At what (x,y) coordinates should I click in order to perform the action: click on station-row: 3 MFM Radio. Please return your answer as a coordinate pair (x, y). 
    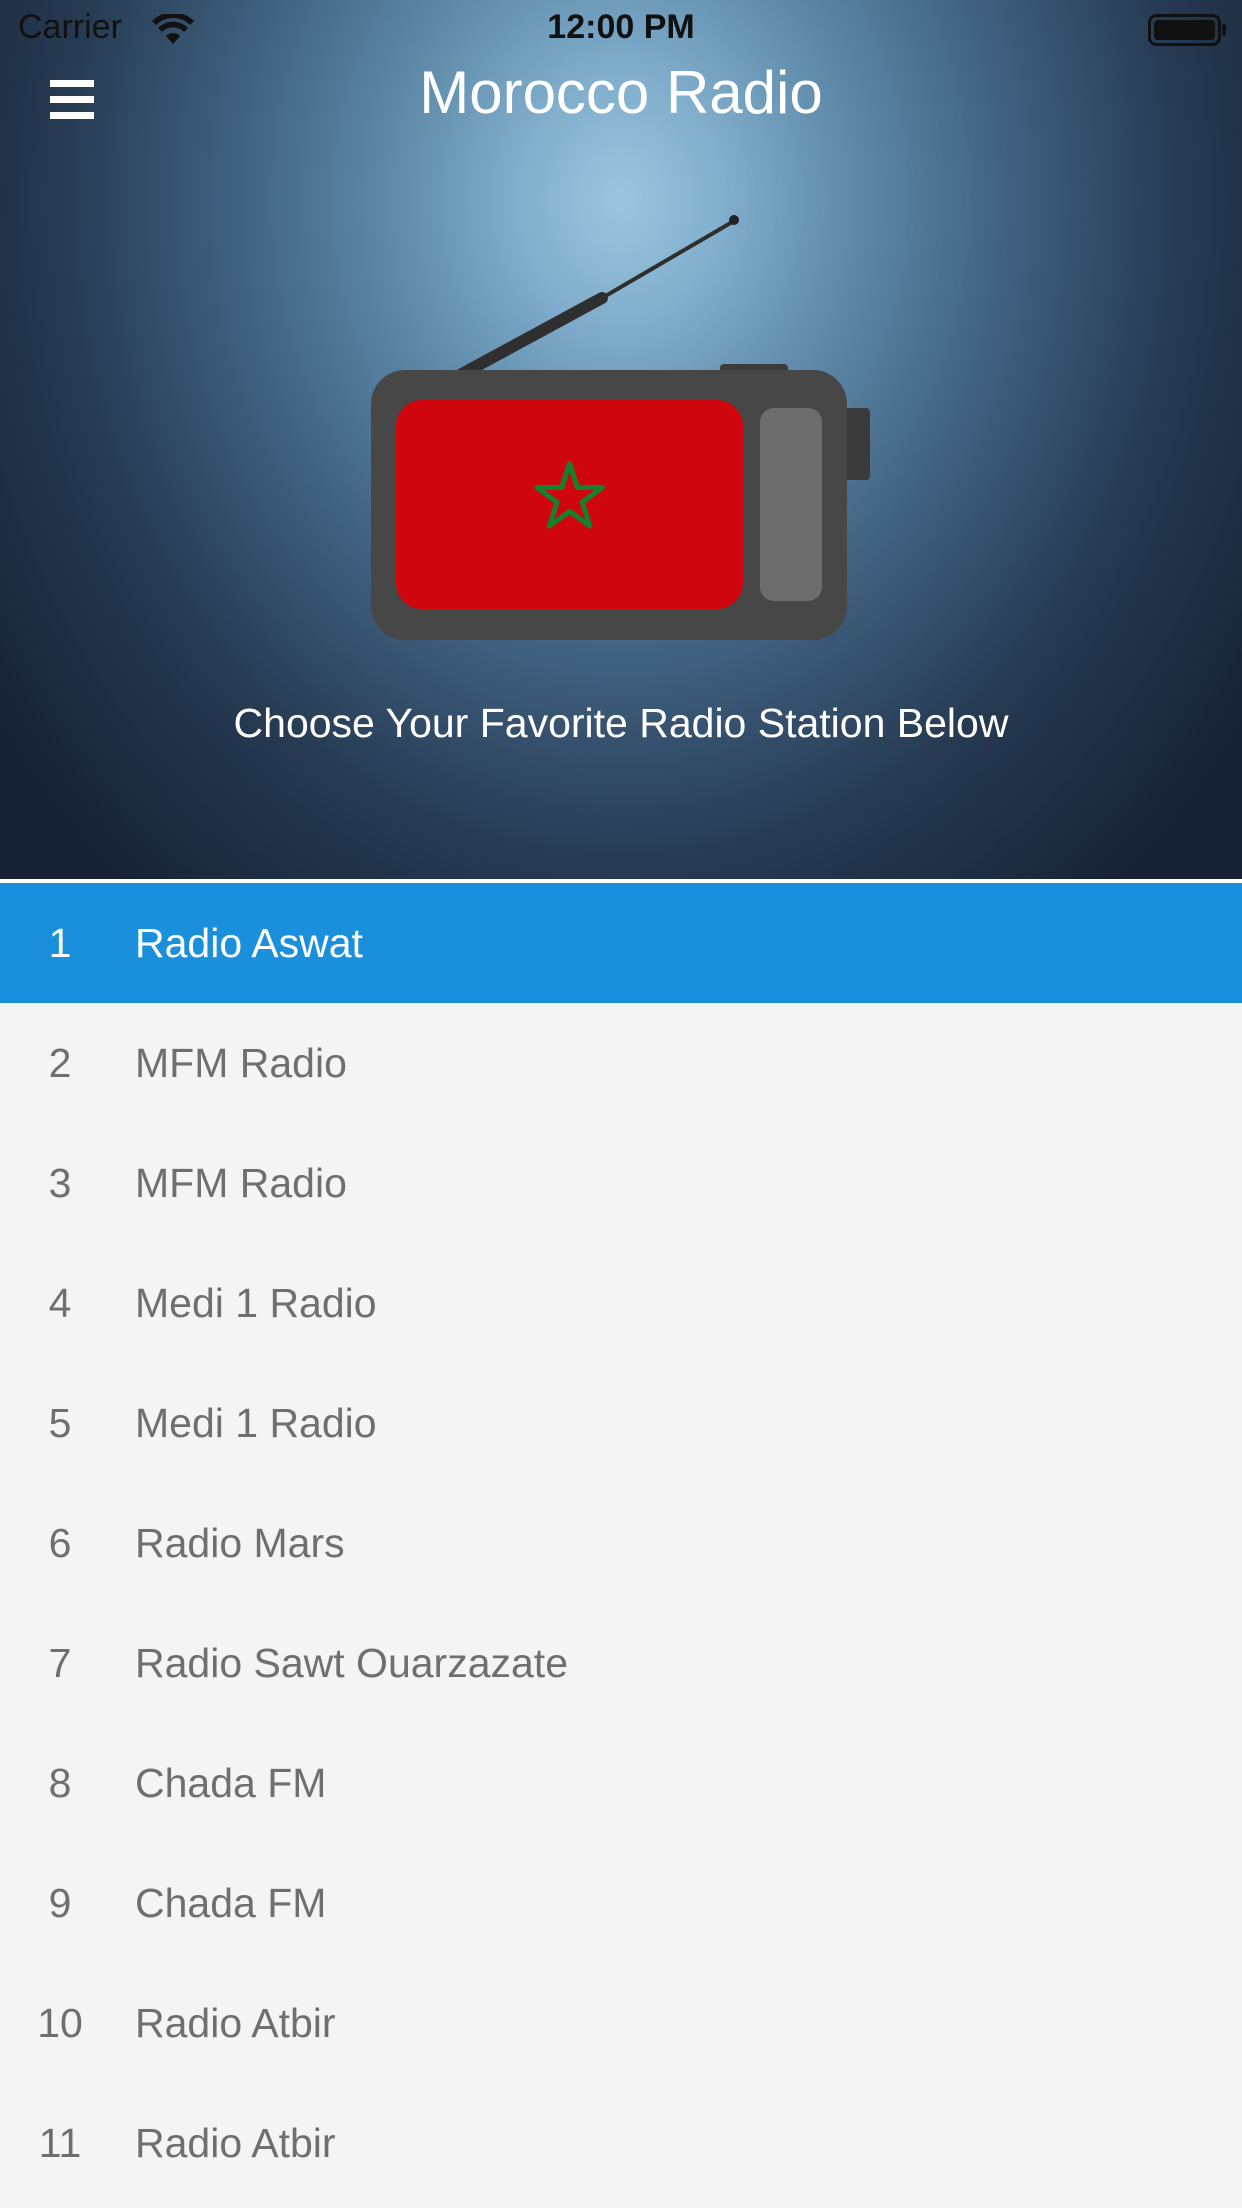
    Looking at the image, I should click on (621, 1183).